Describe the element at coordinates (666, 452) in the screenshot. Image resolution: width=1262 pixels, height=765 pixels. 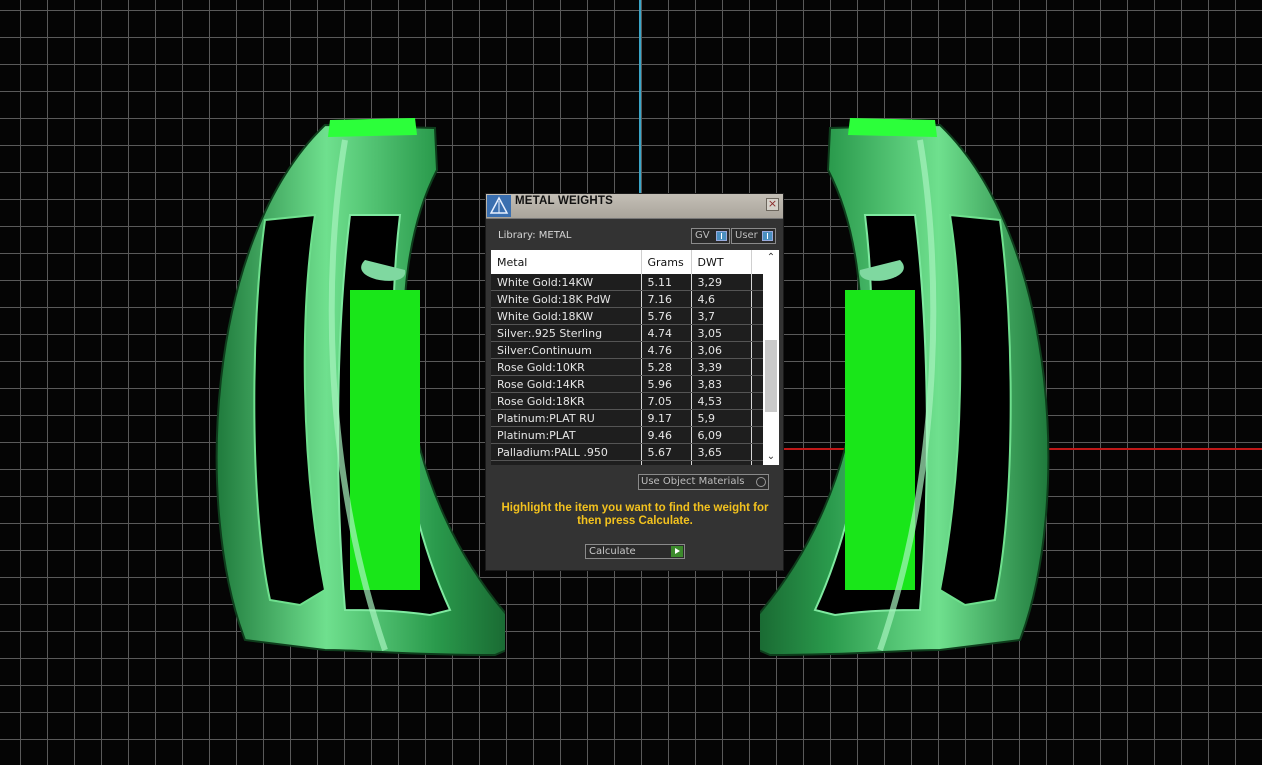
I see `grams-cell: 5.67` at that location.